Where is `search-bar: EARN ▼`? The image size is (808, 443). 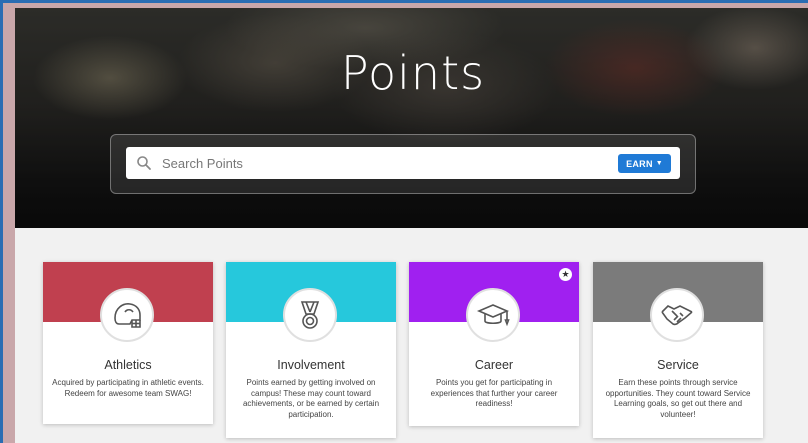
search-bar: EARN ▼ is located at coordinates (403, 163).